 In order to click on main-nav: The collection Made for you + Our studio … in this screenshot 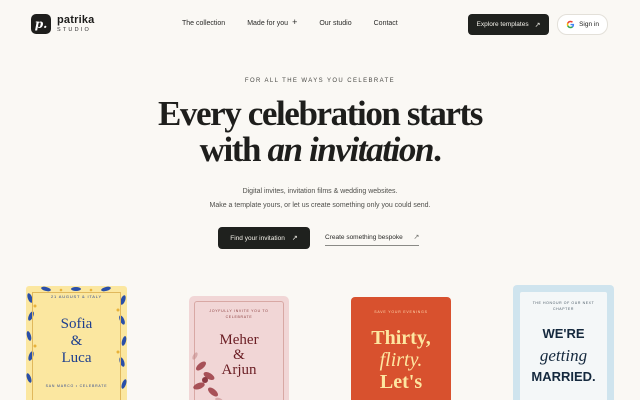, I will do `click(290, 22)`.